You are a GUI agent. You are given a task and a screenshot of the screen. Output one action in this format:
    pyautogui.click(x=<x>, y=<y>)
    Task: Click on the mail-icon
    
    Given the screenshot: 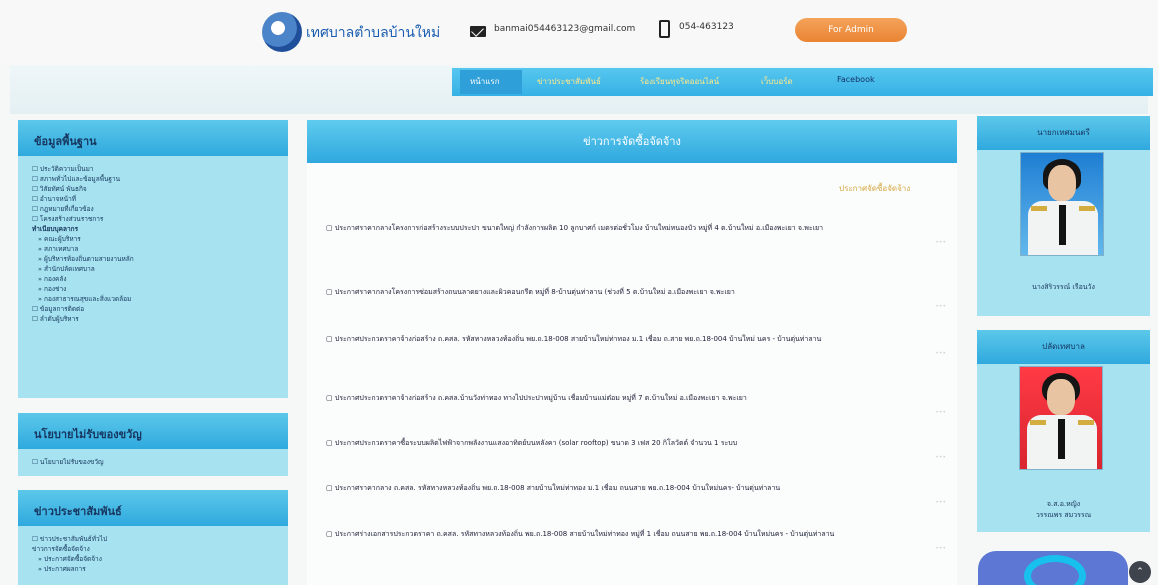 What is the action you would take?
    pyautogui.click(x=478, y=31)
    